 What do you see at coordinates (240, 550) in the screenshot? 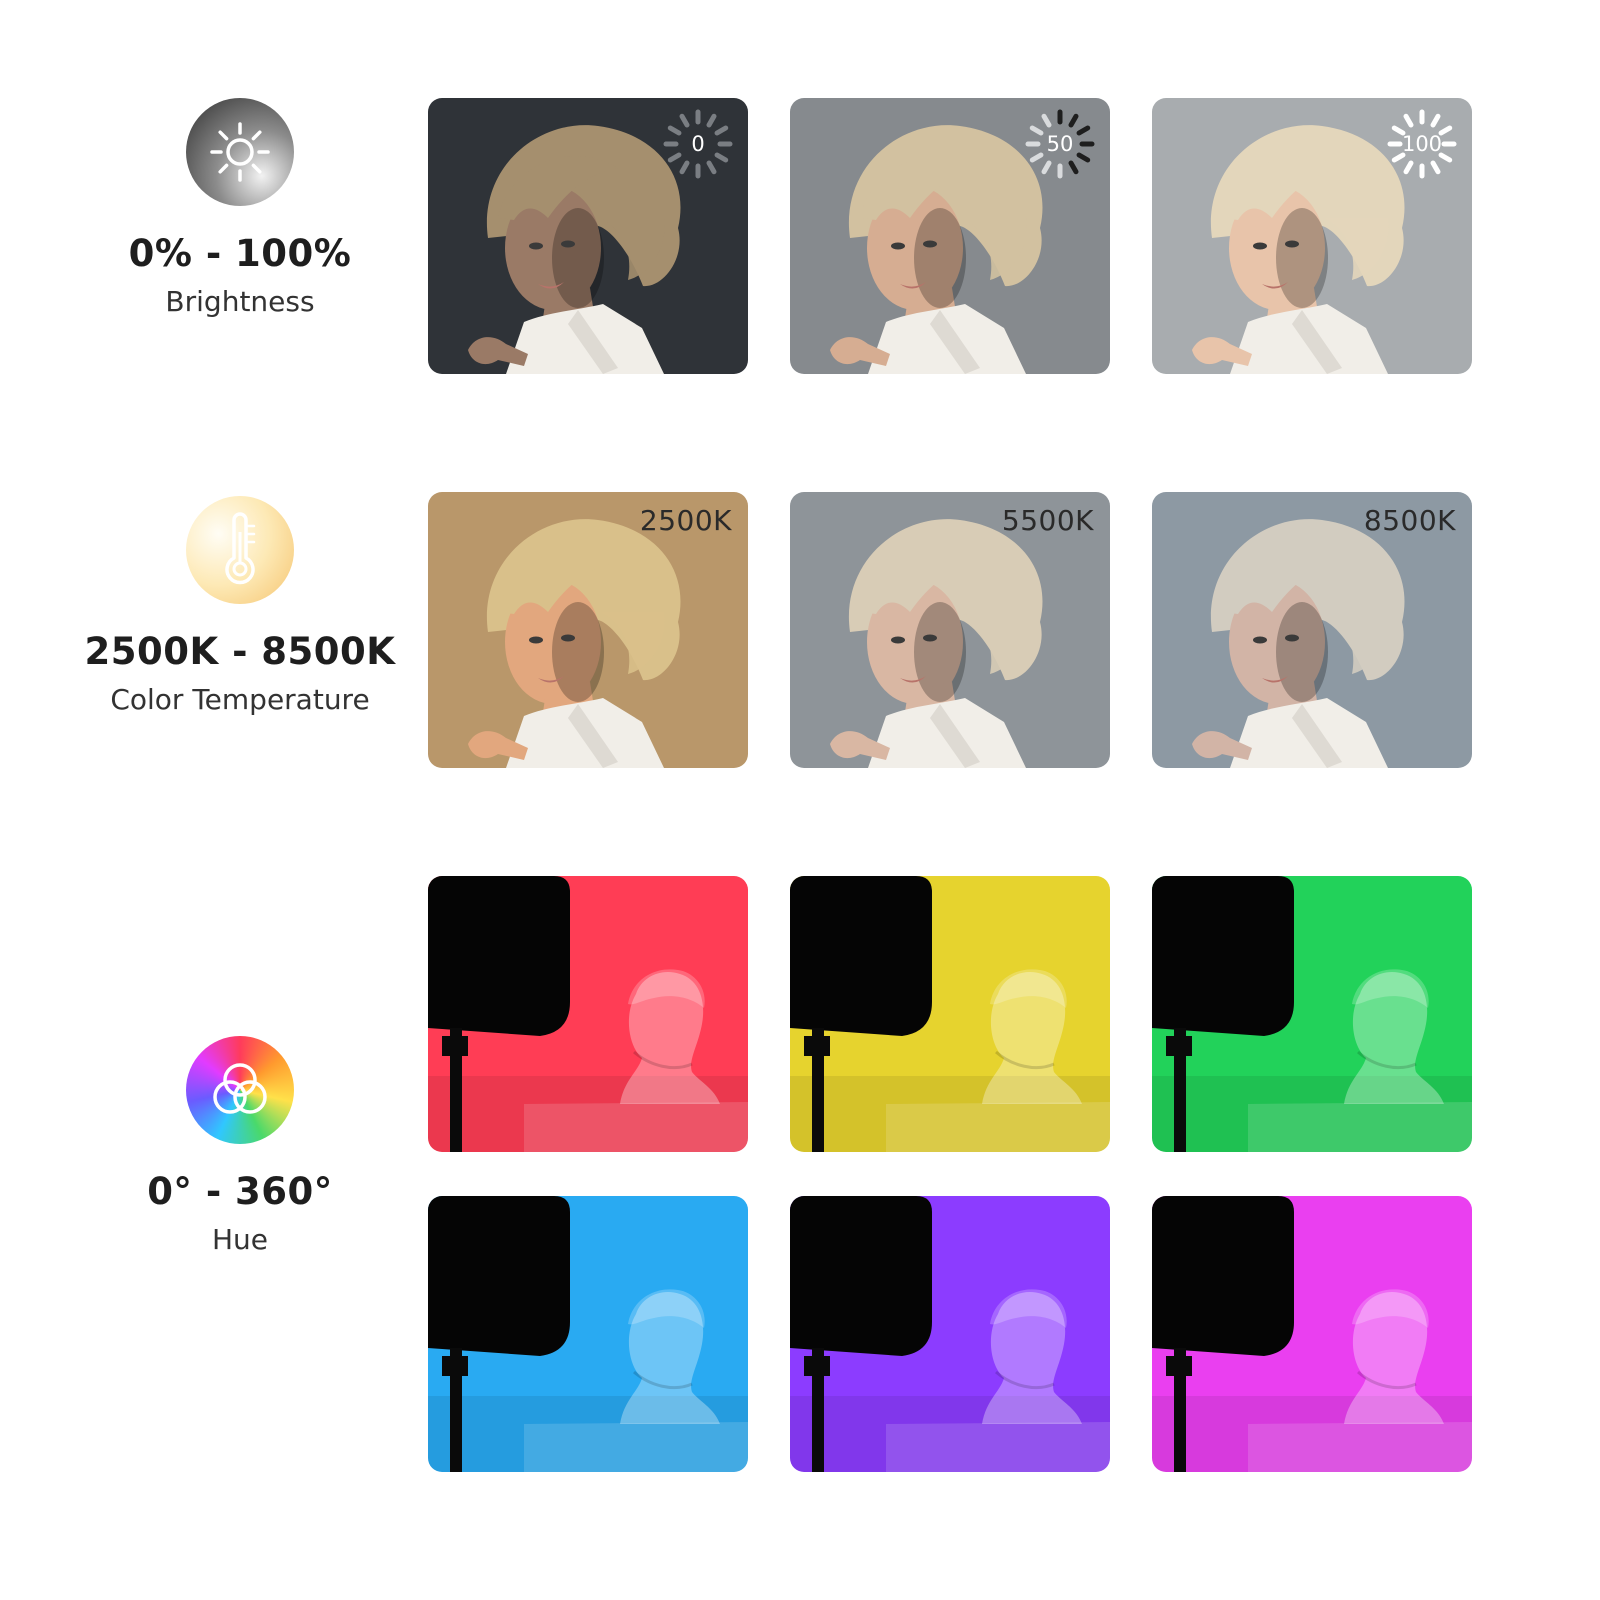
I see `thermometer-icon` at bounding box center [240, 550].